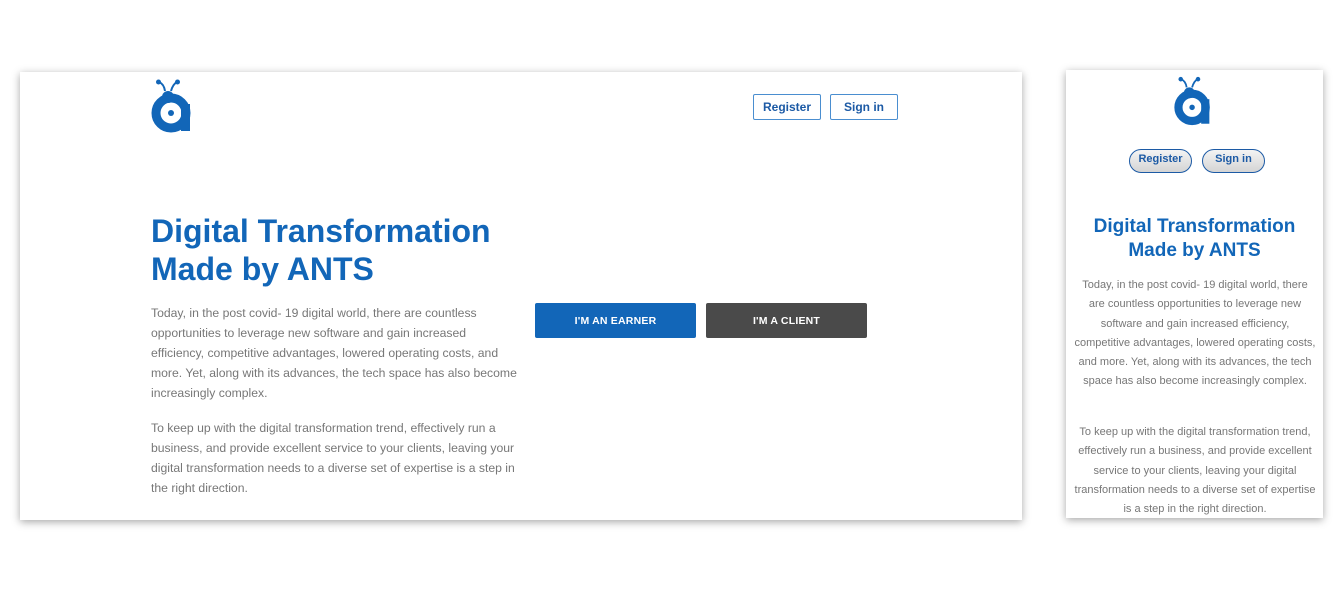  What do you see at coordinates (1194, 226) in the screenshot?
I see `mobile-hero-title-line1: Digital Transformation` at bounding box center [1194, 226].